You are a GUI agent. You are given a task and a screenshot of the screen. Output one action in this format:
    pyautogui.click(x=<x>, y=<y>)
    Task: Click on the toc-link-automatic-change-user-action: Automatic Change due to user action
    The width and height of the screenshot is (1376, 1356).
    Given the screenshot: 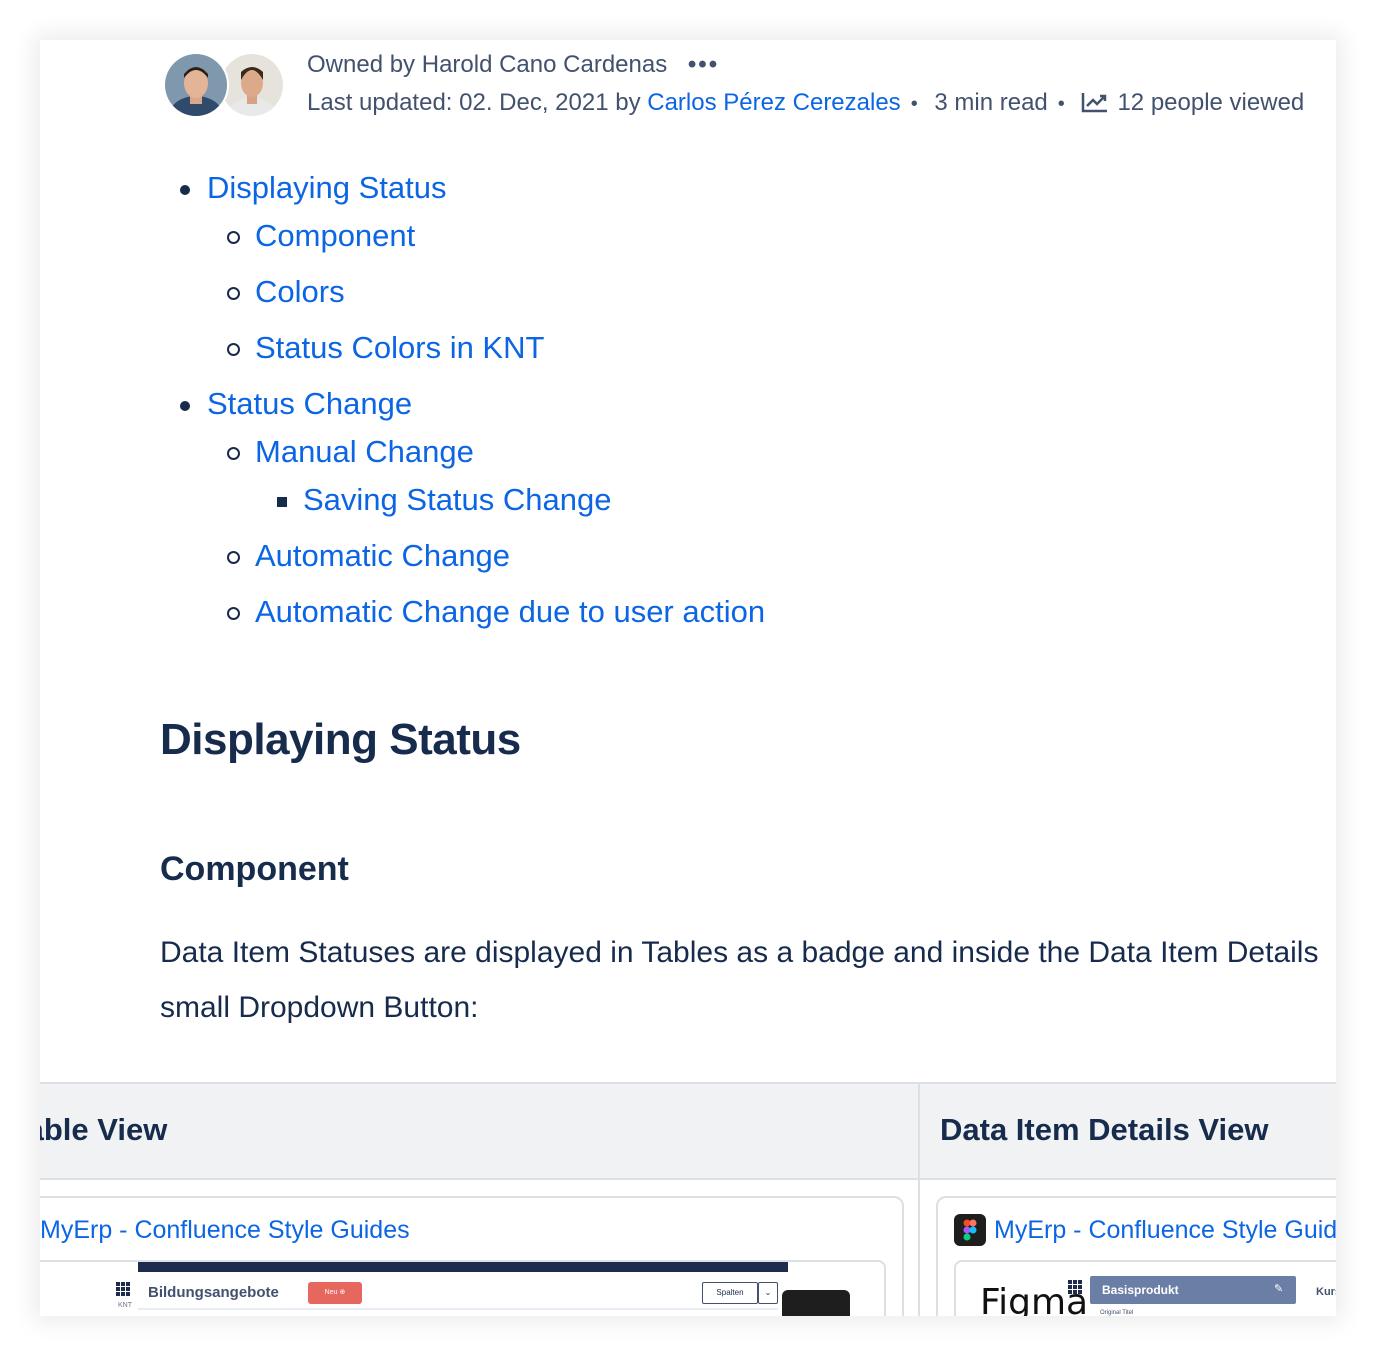 What is the action you would take?
    pyautogui.click(x=510, y=612)
    